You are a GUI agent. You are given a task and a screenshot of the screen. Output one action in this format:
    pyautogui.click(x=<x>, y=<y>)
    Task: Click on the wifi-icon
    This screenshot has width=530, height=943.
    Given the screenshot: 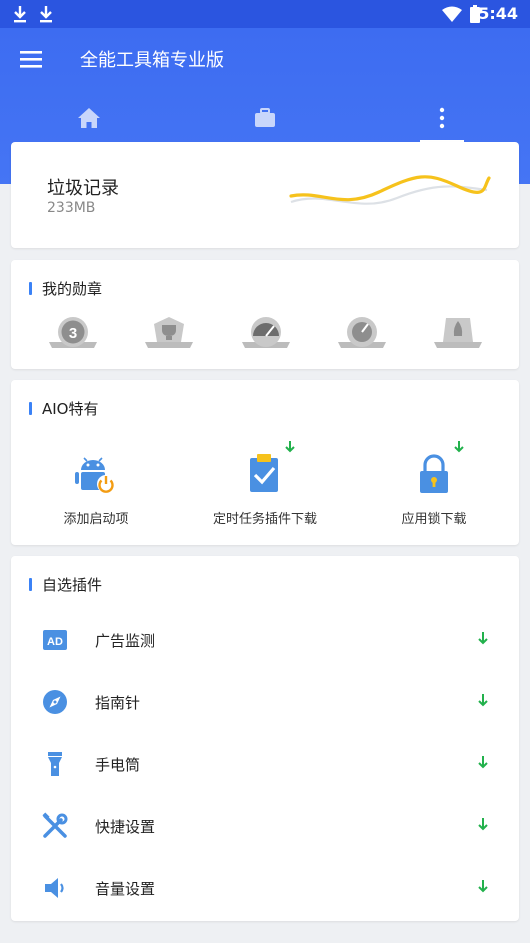 What is the action you would take?
    pyautogui.click(x=452, y=14)
    